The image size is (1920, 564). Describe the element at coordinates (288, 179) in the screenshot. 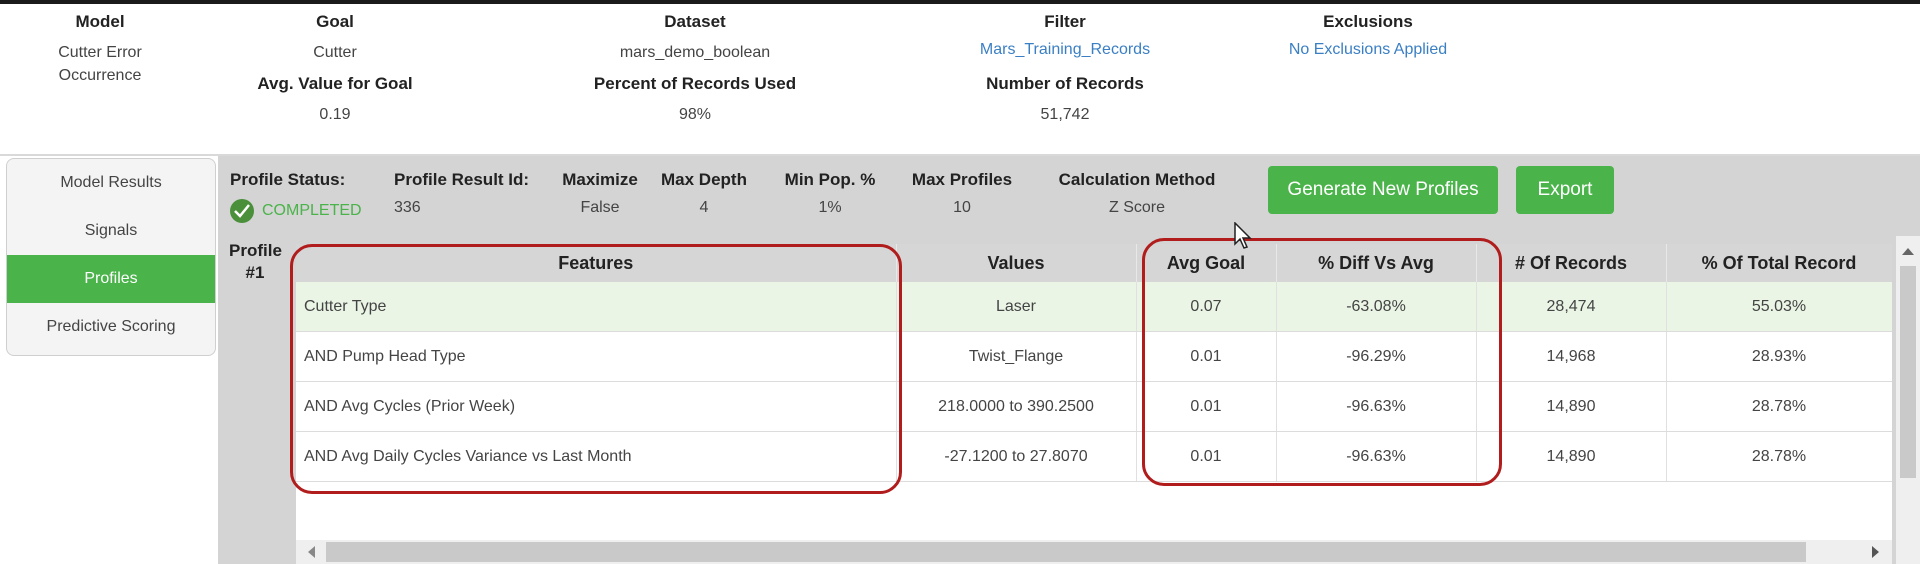

I see `profile-status-label: Profile Status:` at that location.